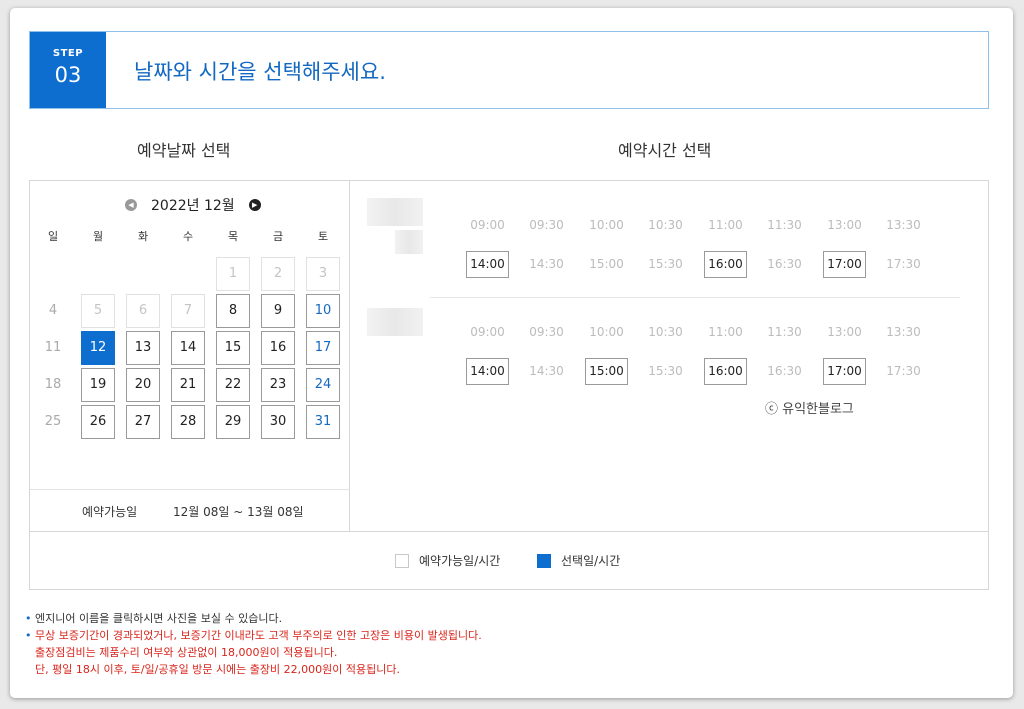  What do you see at coordinates (53, 421) in the screenshot?
I see `calendar-day: 25` at bounding box center [53, 421].